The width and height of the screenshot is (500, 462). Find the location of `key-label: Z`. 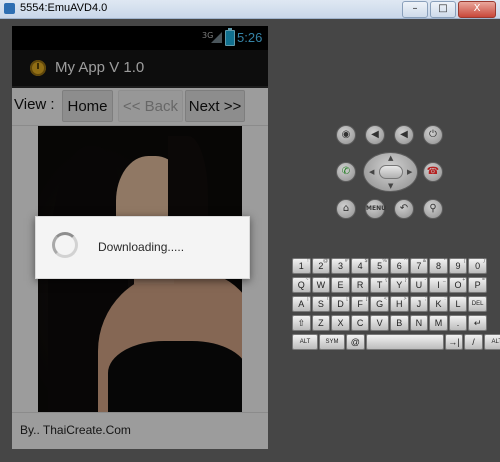

key-label: Z is located at coordinates (321, 323).